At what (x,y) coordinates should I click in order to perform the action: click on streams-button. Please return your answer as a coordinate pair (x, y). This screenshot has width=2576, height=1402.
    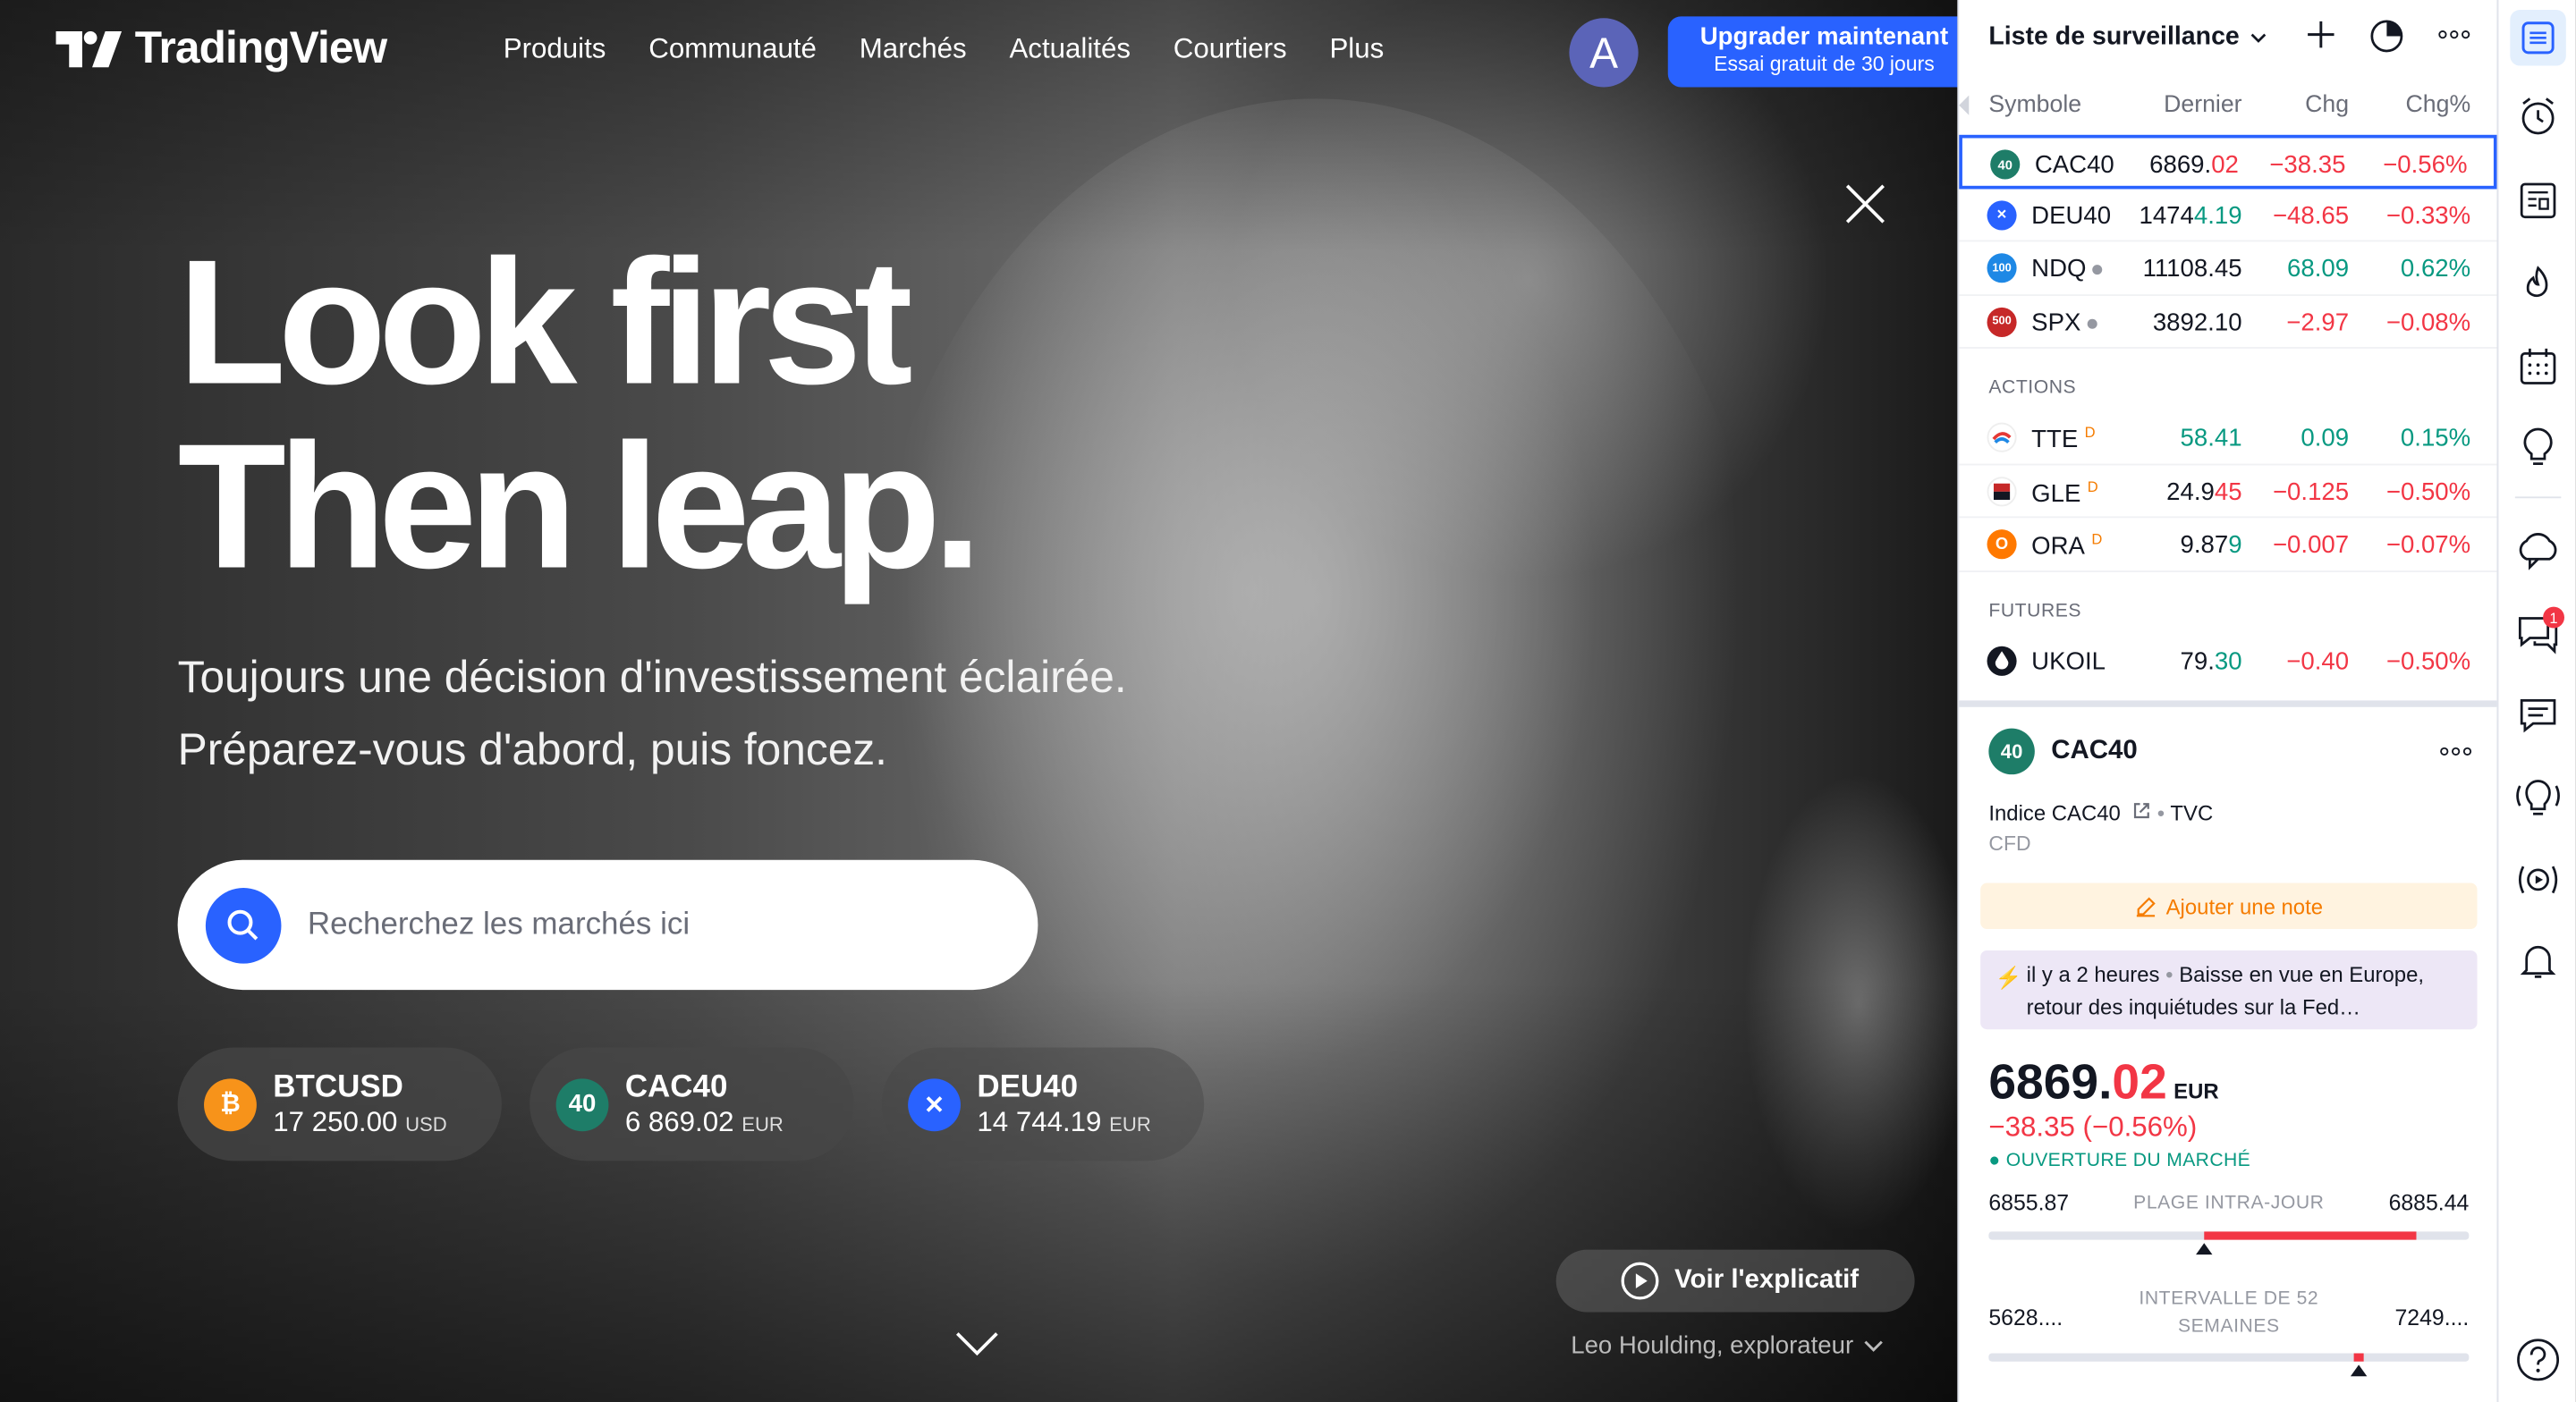
    Looking at the image, I should click on (2538, 798).